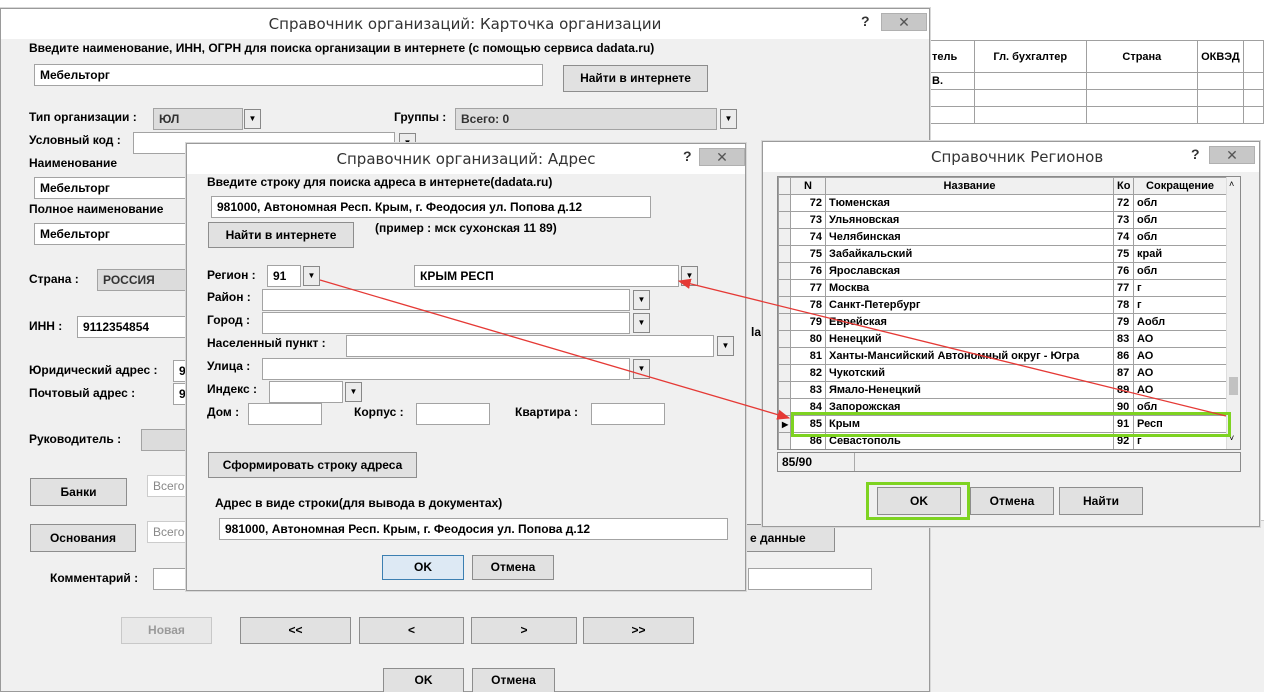 The height and width of the screenshot is (692, 1264). I want to click on region-number: 74, so click(808, 237).